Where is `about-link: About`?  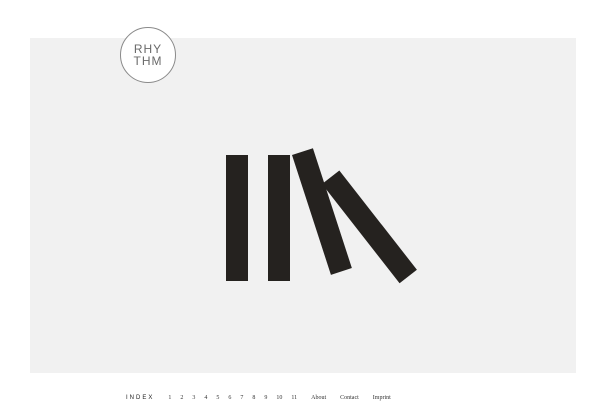
about-link: About is located at coordinates (318, 398).